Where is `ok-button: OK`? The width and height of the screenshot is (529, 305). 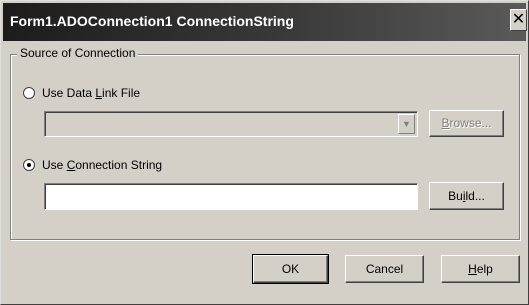 ok-button: OK is located at coordinates (290, 269).